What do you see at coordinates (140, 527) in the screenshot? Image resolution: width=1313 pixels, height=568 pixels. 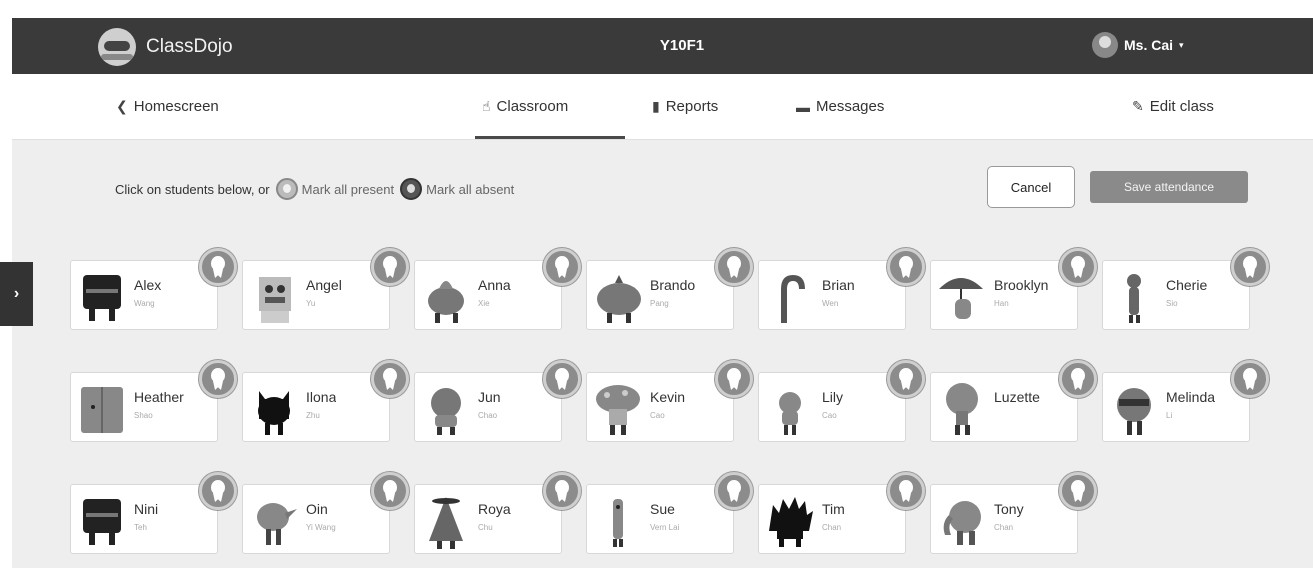 I see `student-last-name: Teh` at bounding box center [140, 527].